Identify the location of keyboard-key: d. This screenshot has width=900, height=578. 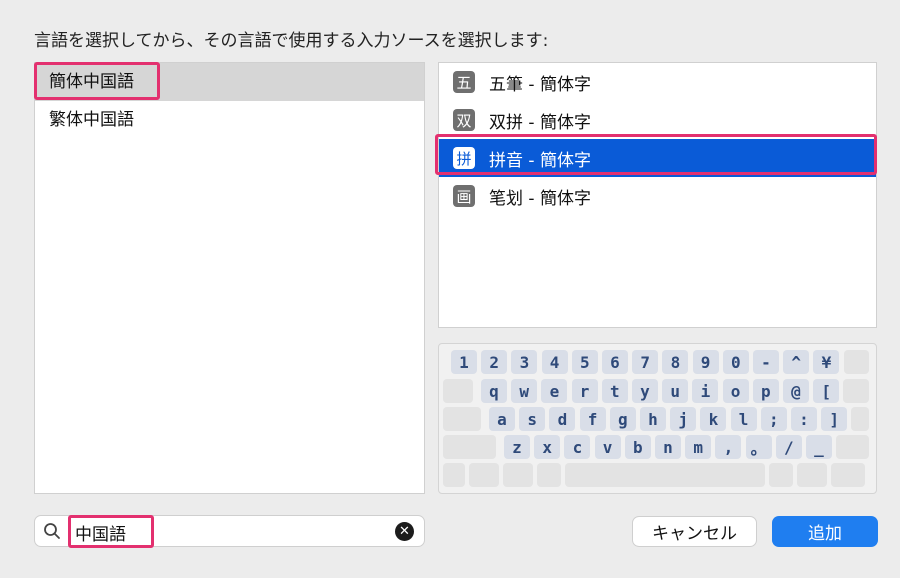
(562, 419).